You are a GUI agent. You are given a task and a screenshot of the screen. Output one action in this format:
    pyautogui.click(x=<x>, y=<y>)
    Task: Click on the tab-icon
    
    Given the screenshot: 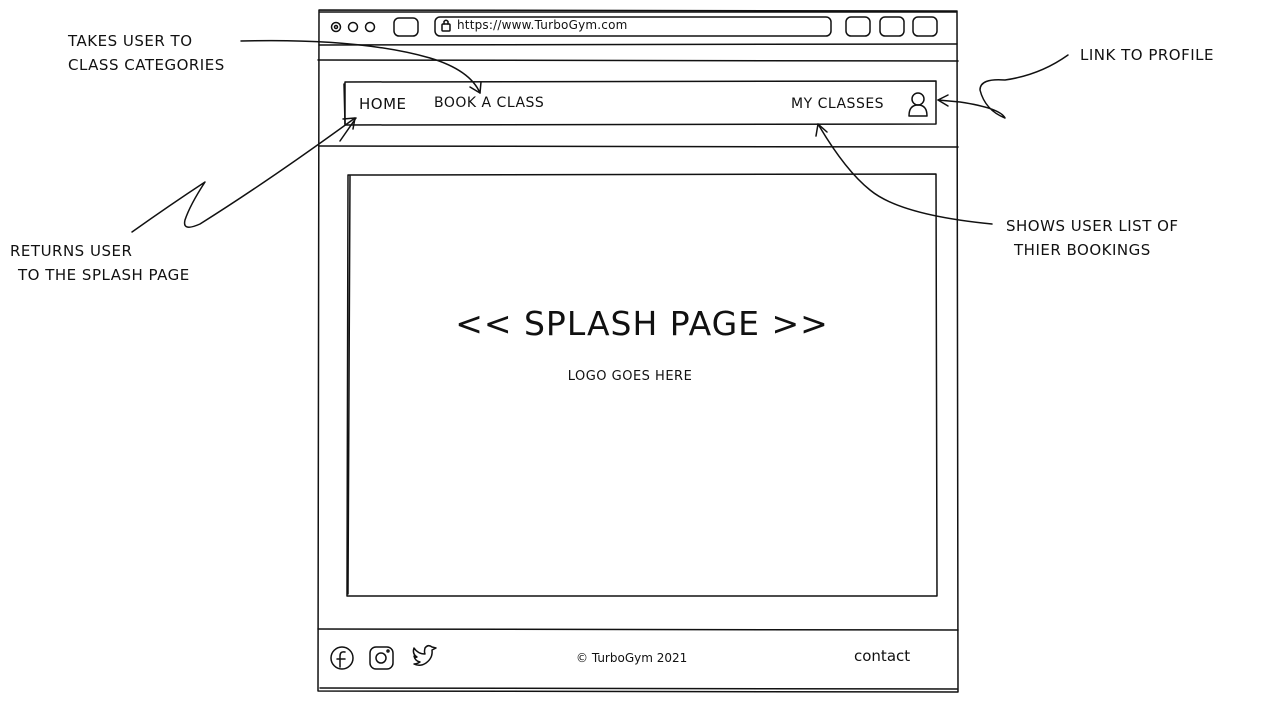 What is the action you would take?
    pyautogui.click(x=406, y=27)
    